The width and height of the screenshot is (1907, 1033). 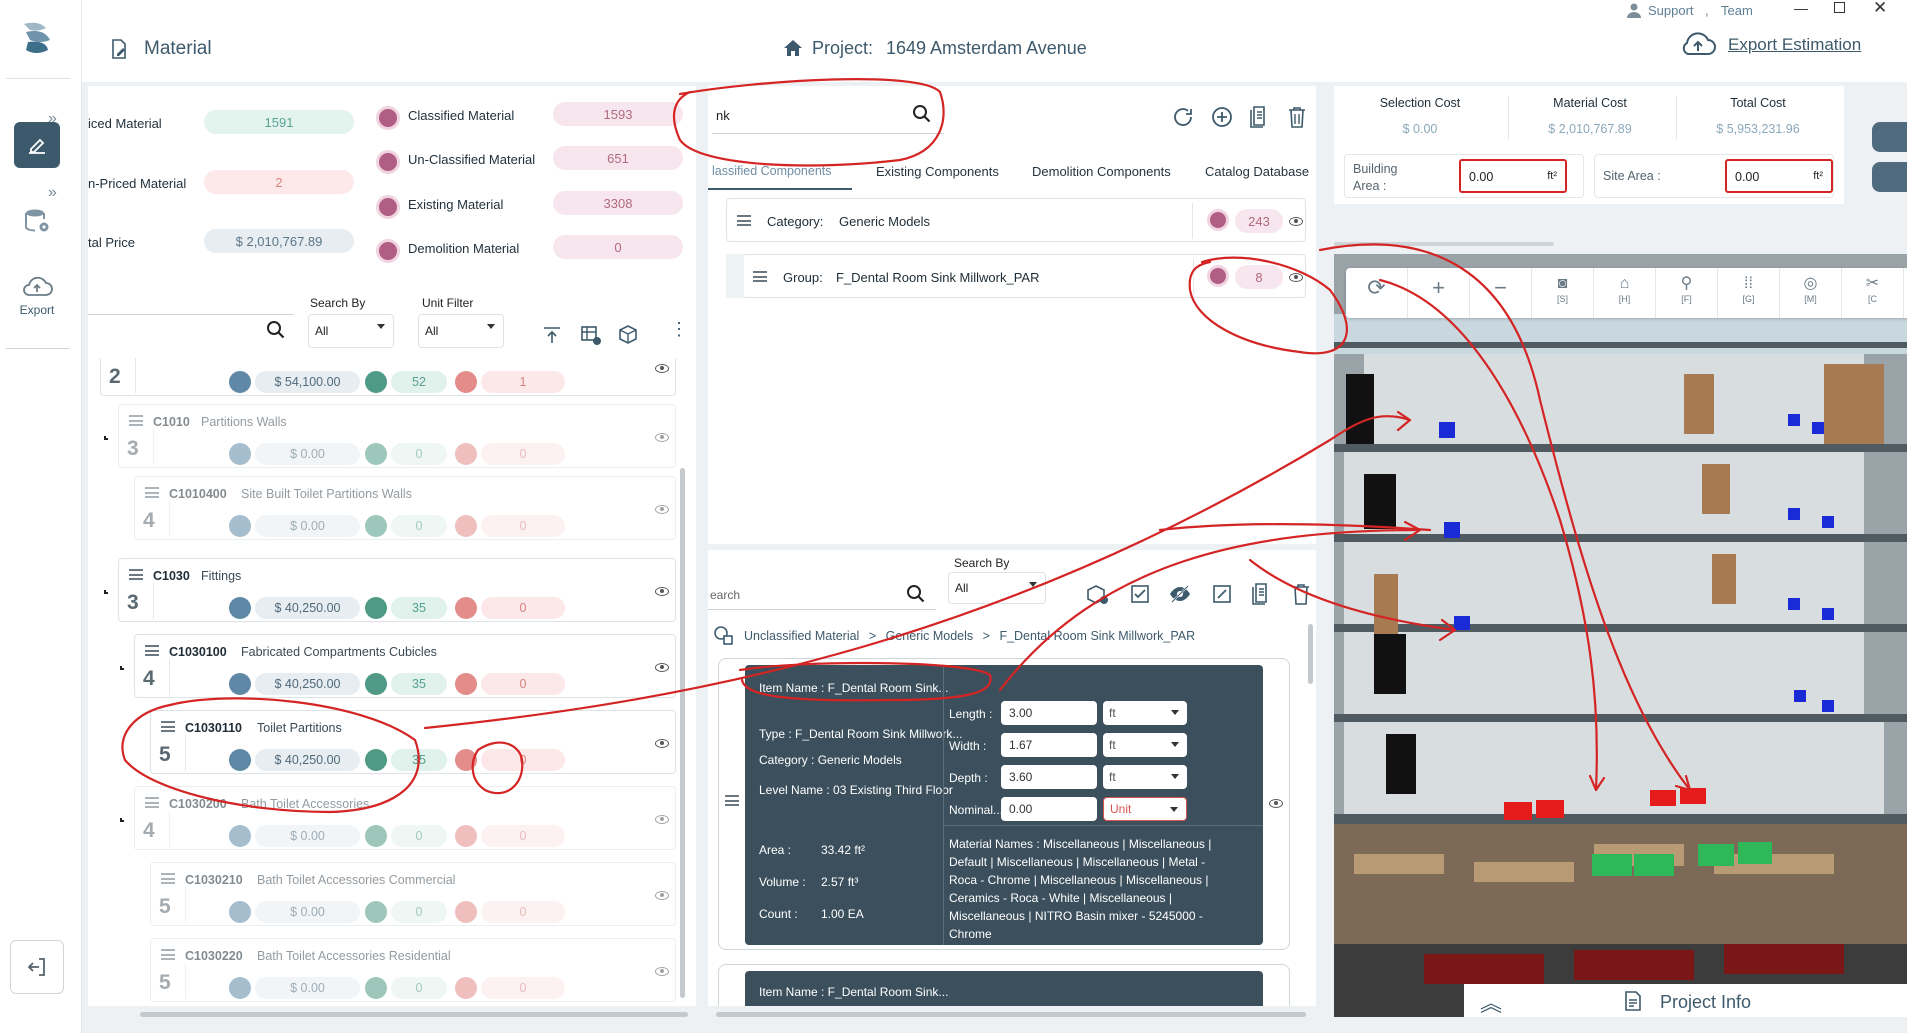 I want to click on unit-filter-select: All, so click(x=461, y=331).